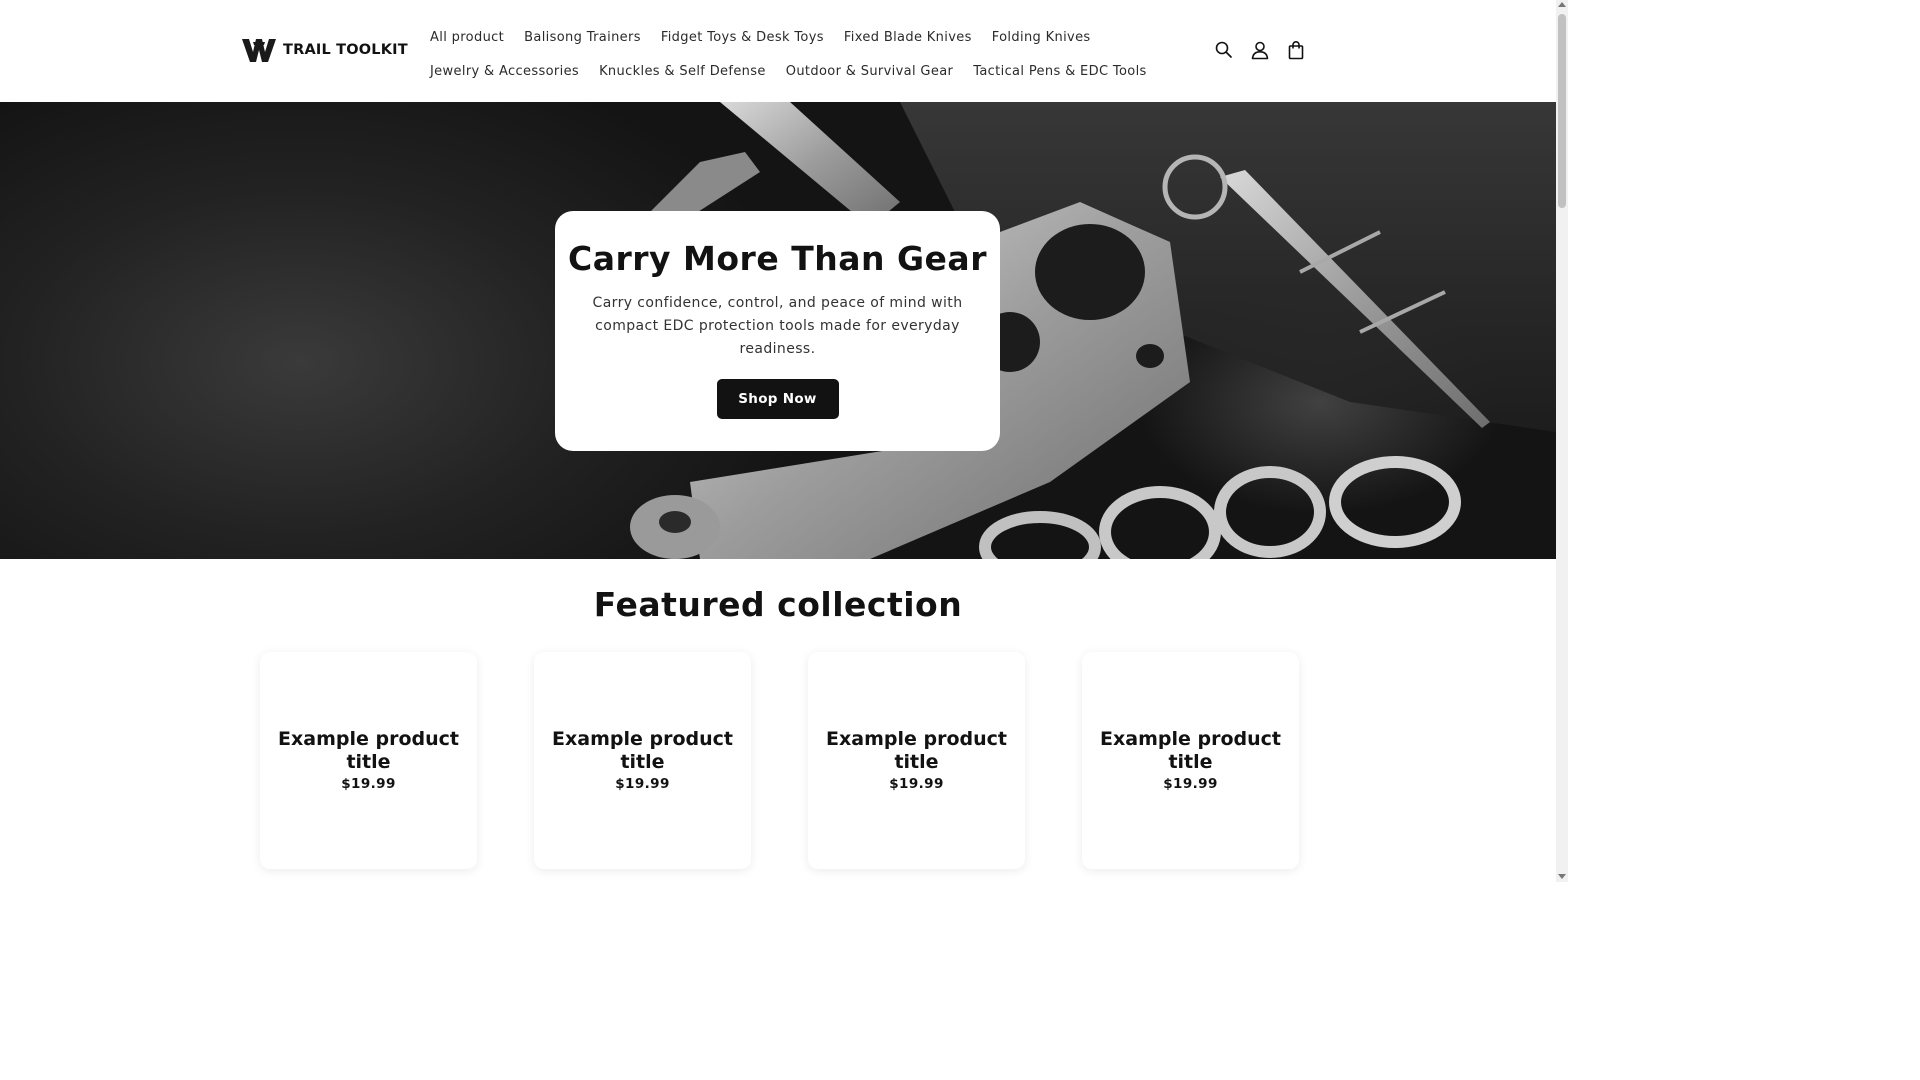 The width and height of the screenshot is (1920, 1080). Describe the element at coordinates (869, 71) in the screenshot. I see `nav-link-outdoor-survival-gear: Outdoor & Survival Gear` at that location.